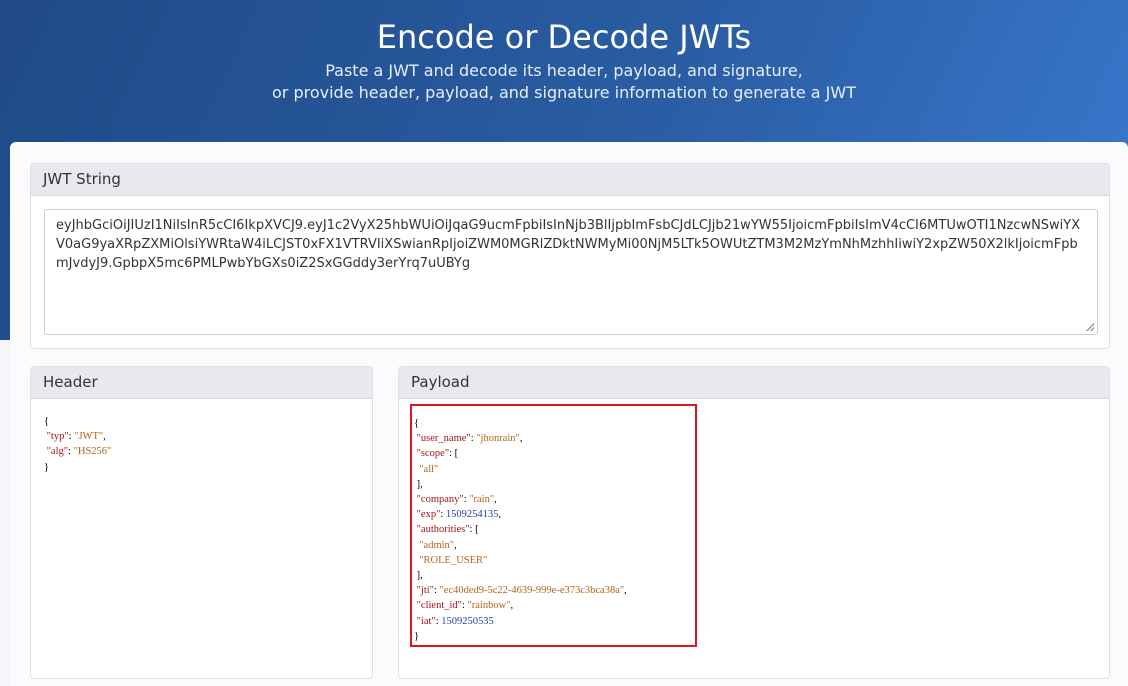 This screenshot has width=1128, height=686. What do you see at coordinates (77, 444) in the screenshot?
I see `header-json-output: { "typ": "JWT", "alg": "HS256" }` at bounding box center [77, 444].